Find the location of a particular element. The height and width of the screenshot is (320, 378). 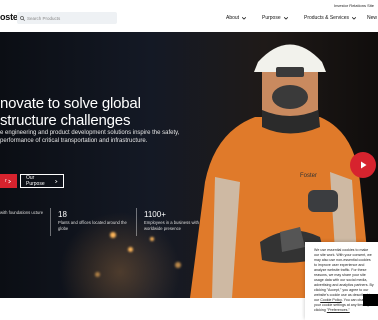

our-purpose-button: Our Purpose is located at coordinates (42, 181).